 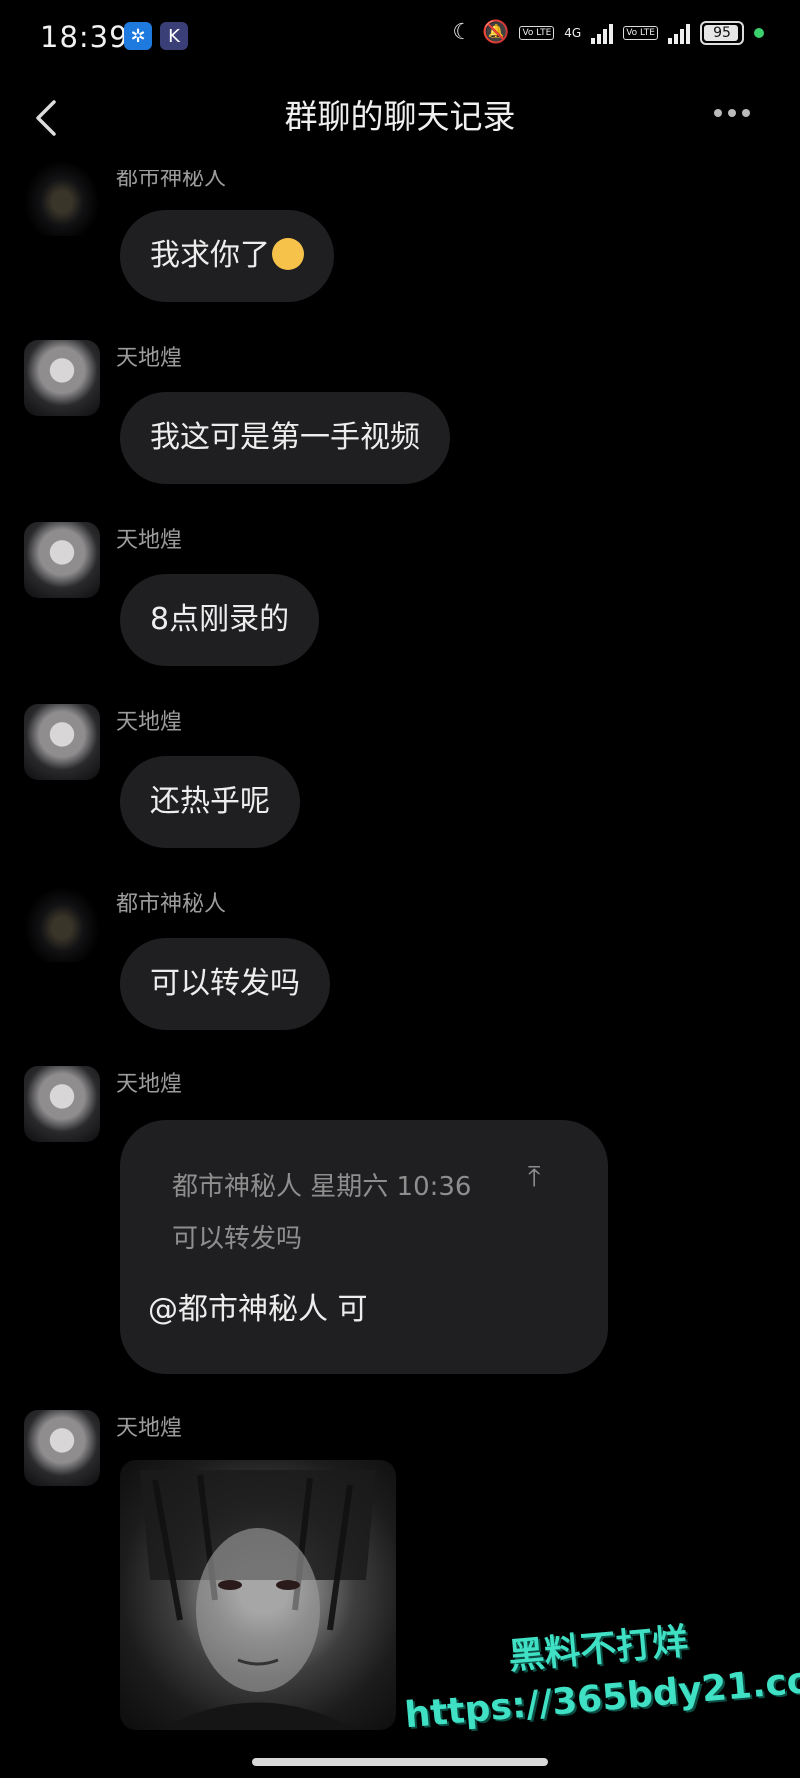 What do you see at coordinates (400, 116) in the screenshot?
I see `page-title: 群聊的聊天记录` at bounding box center [400, 116].